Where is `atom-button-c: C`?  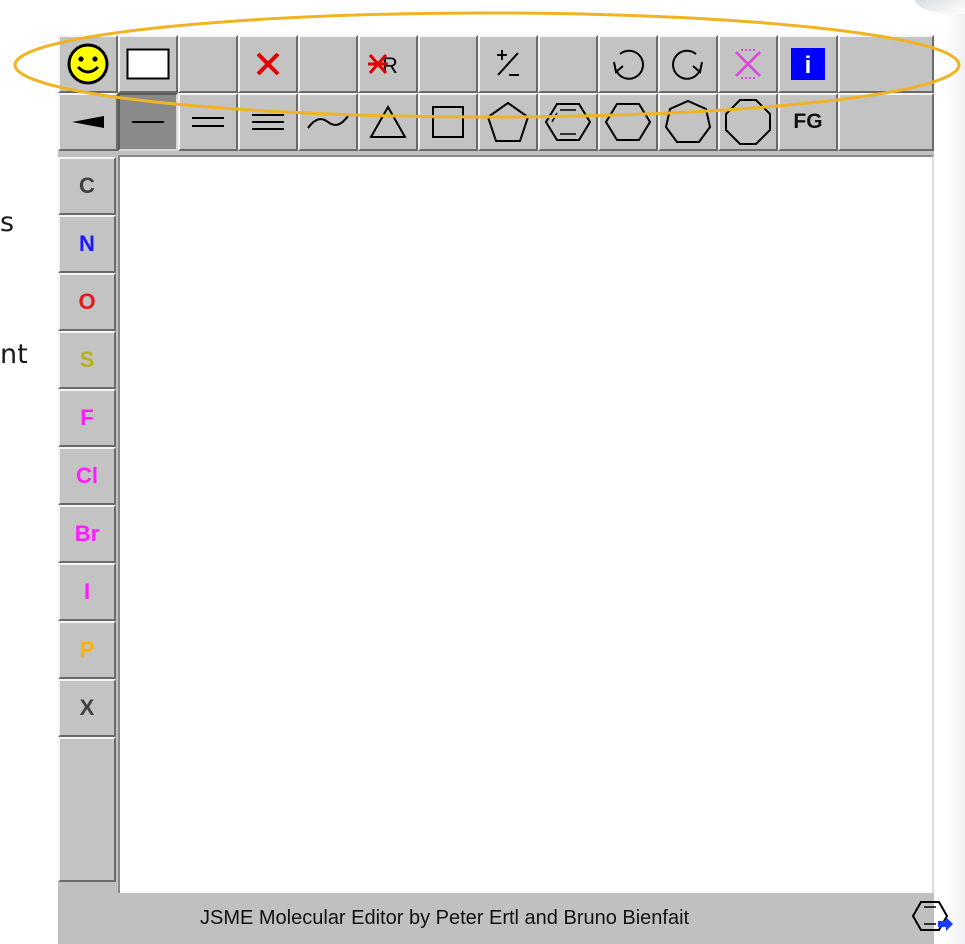
atom-button-c: C is located at coordinates (87, 186).